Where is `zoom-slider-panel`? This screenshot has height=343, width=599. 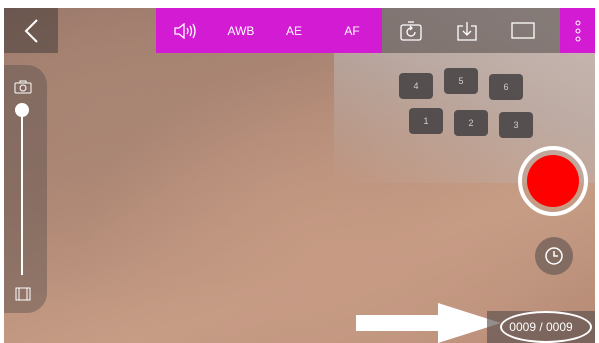
zoom-slider-panel is located at coordinates (25, 189).